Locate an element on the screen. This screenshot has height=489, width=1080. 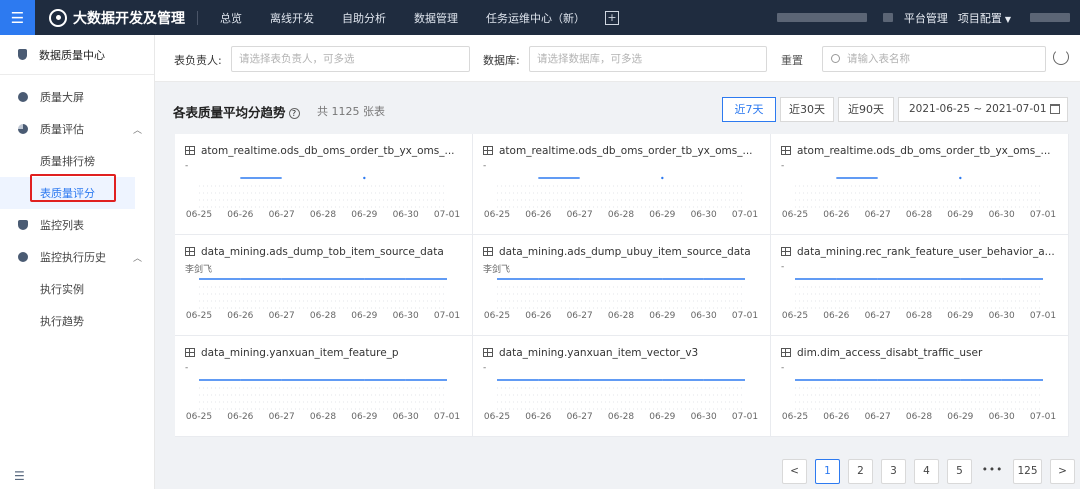
sidebar-item-label: 质量大屏 is located at coordinates (62, 97).